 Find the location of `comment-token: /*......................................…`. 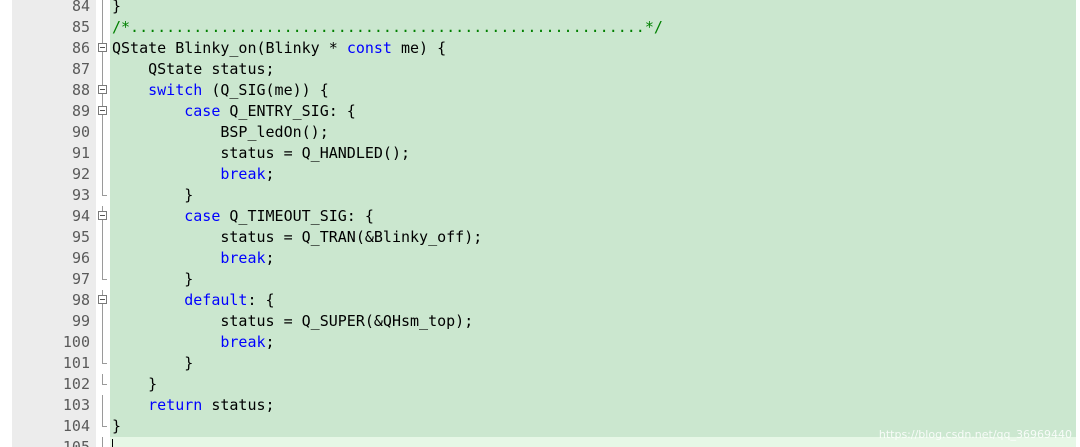

comment-token: /*......................................… is located at coordinates (387, 27).